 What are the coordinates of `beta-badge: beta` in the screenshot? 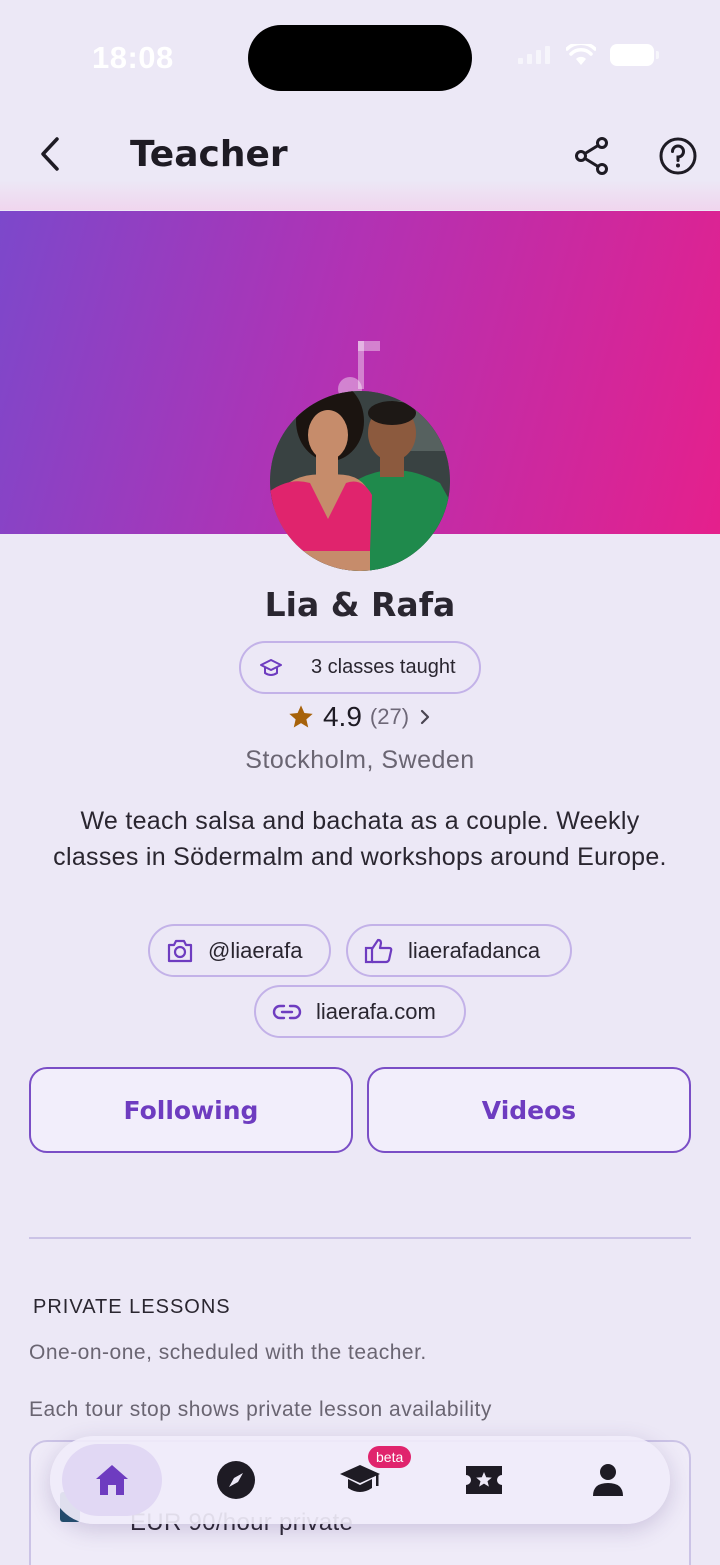 It's located at (390, 1457).